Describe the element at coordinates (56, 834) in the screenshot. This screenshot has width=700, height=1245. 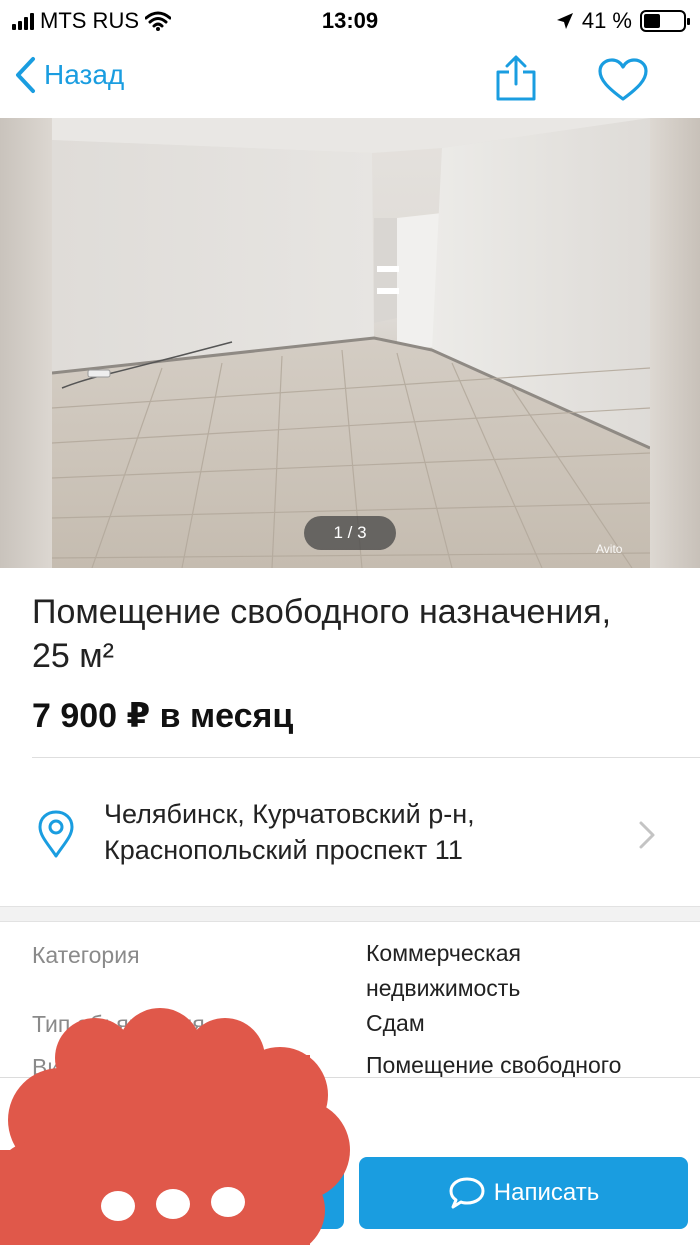
I see `map-pin-icon` at that location.